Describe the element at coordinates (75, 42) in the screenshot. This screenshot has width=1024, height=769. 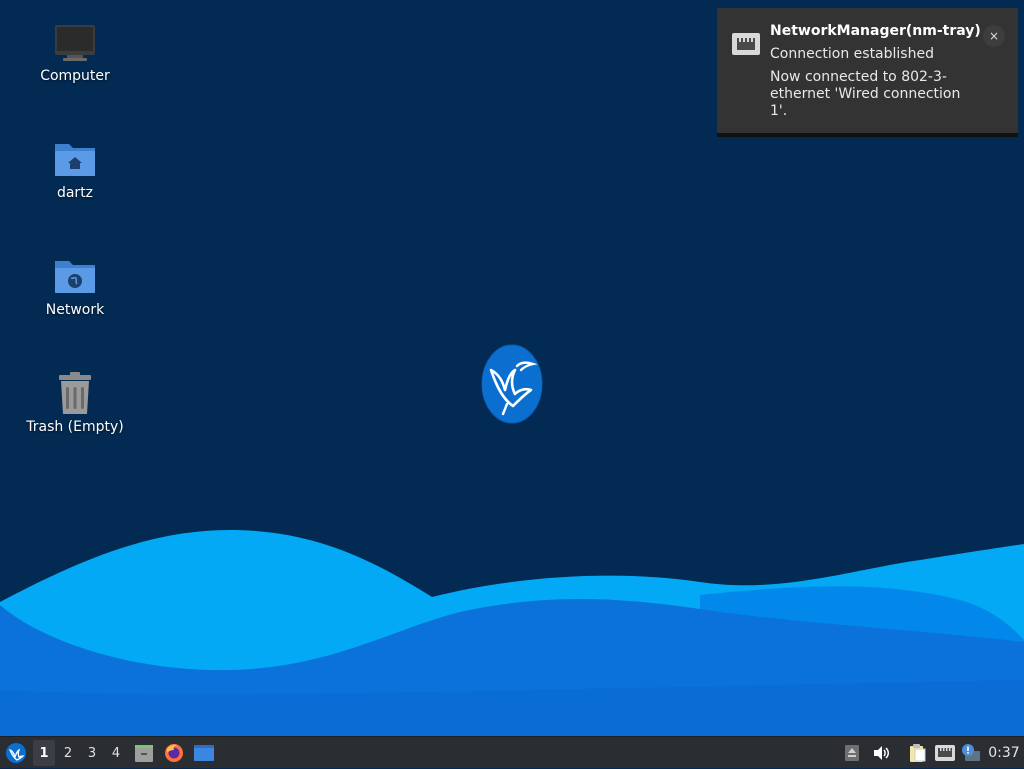
I see `computer-icon` at that location.